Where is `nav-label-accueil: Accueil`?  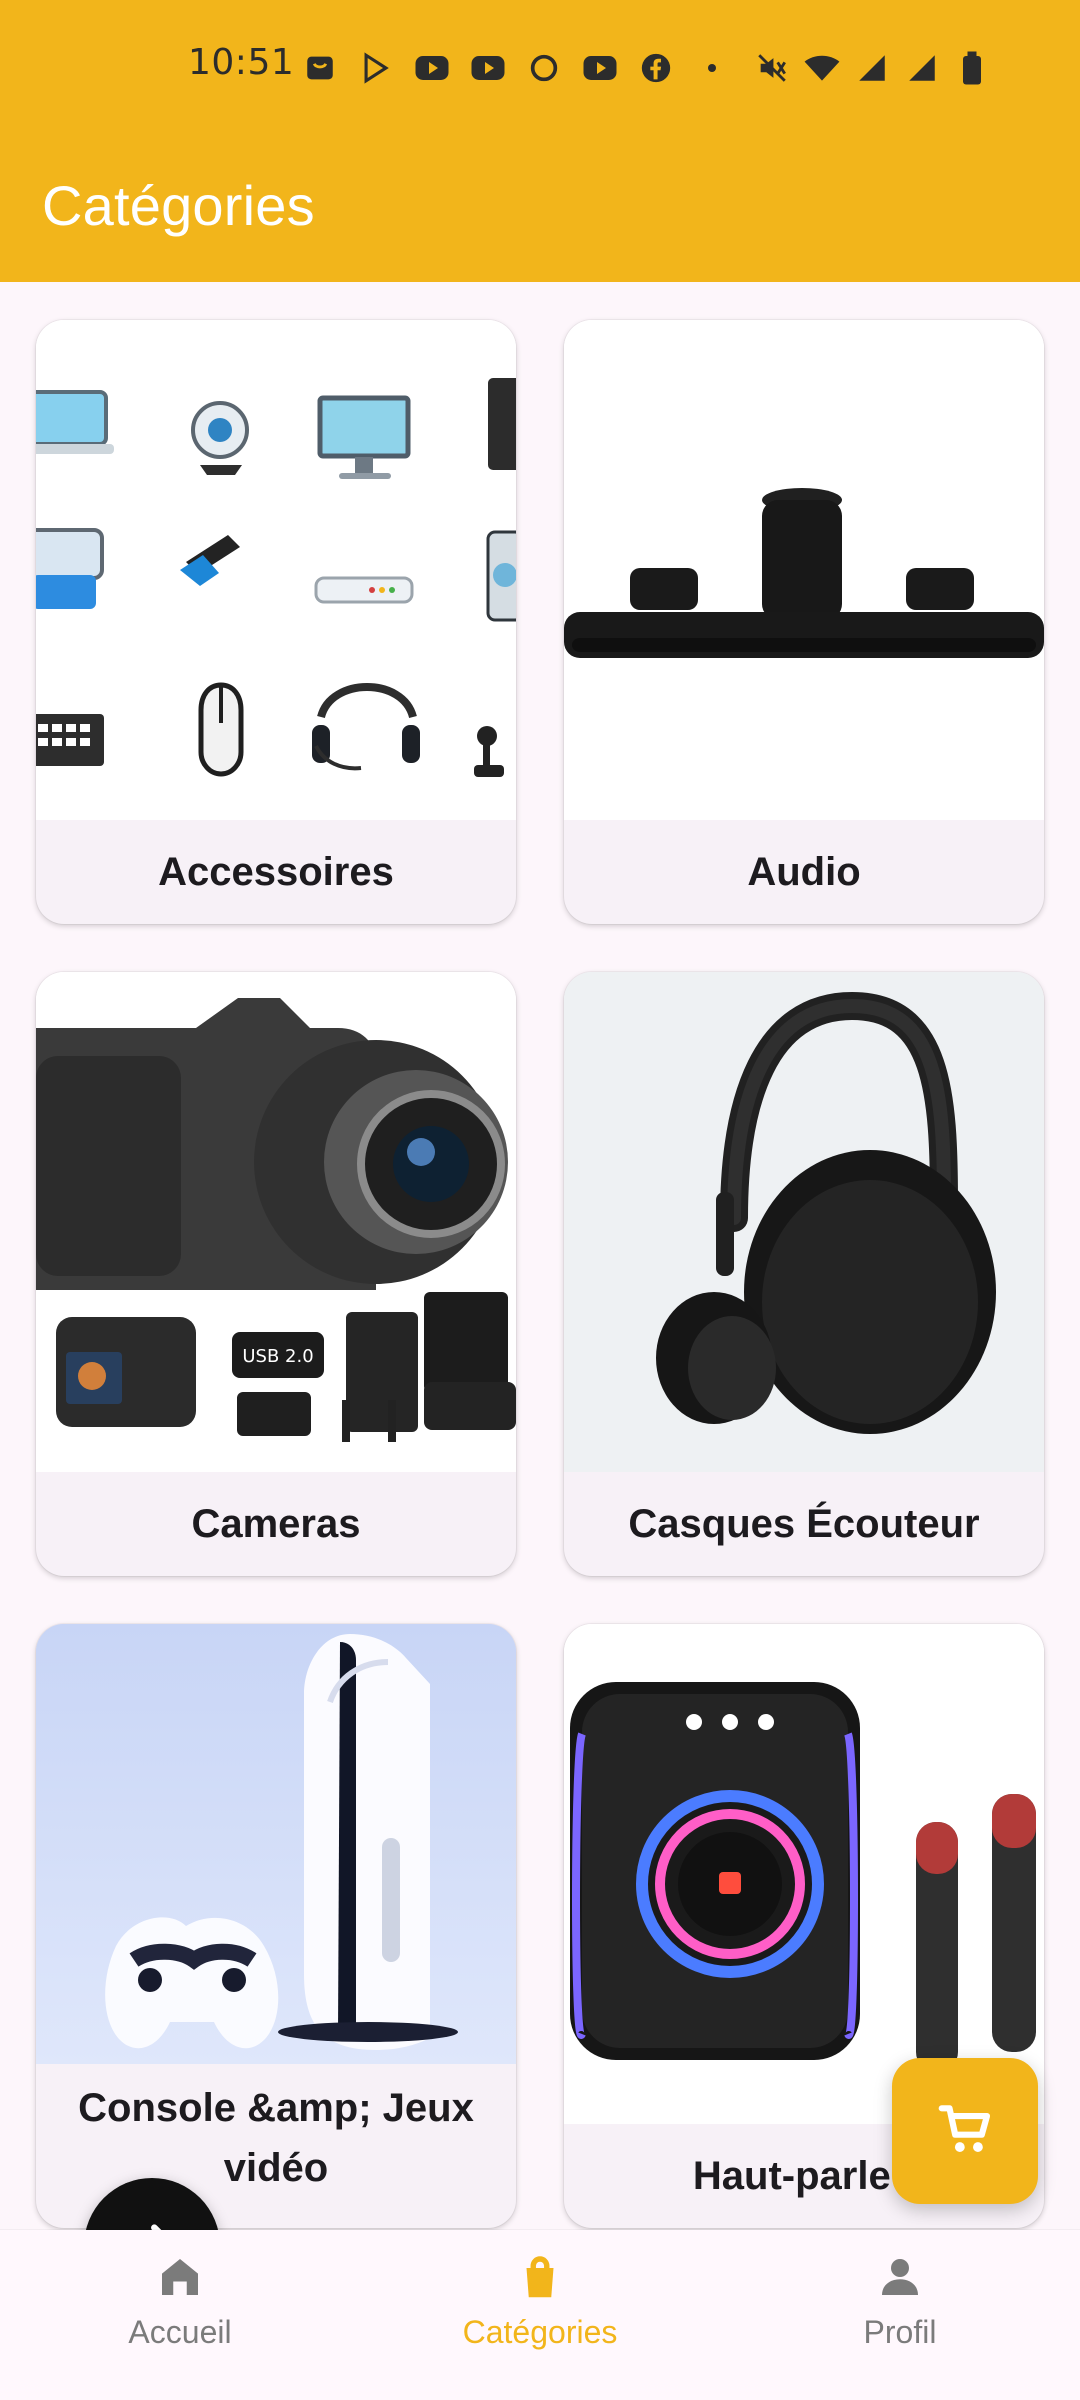 nav-label-accueil: Accueil is located at coordinates (180, 2332).